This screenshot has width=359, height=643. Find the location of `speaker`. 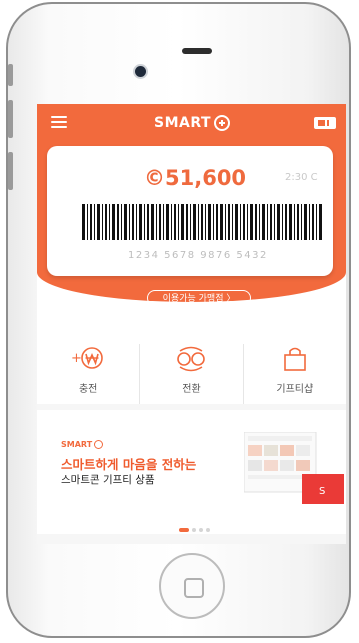

speaker is located at coordinates (197, 51).